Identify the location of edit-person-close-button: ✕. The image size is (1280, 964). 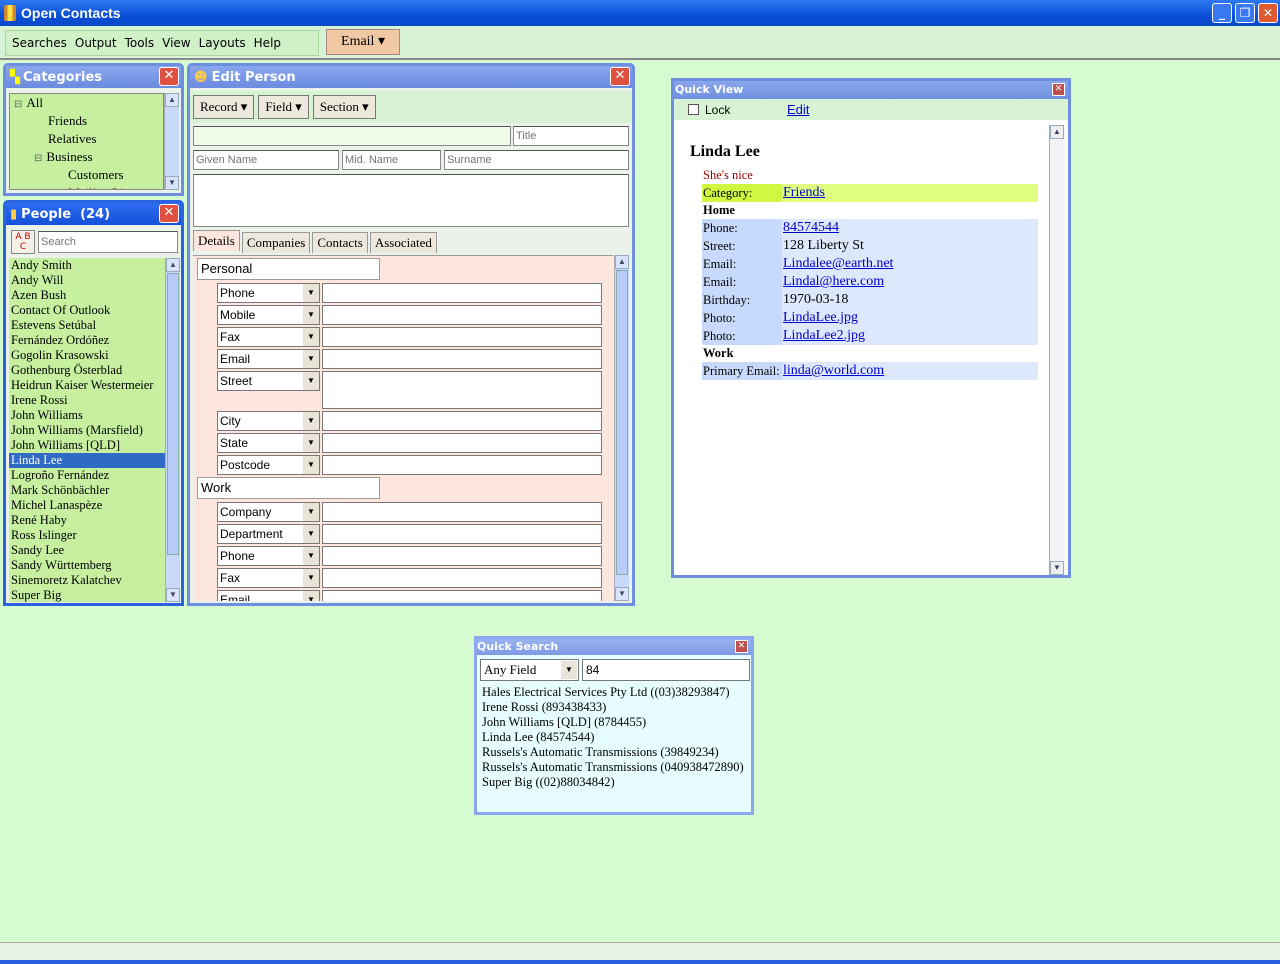
(620, 76).